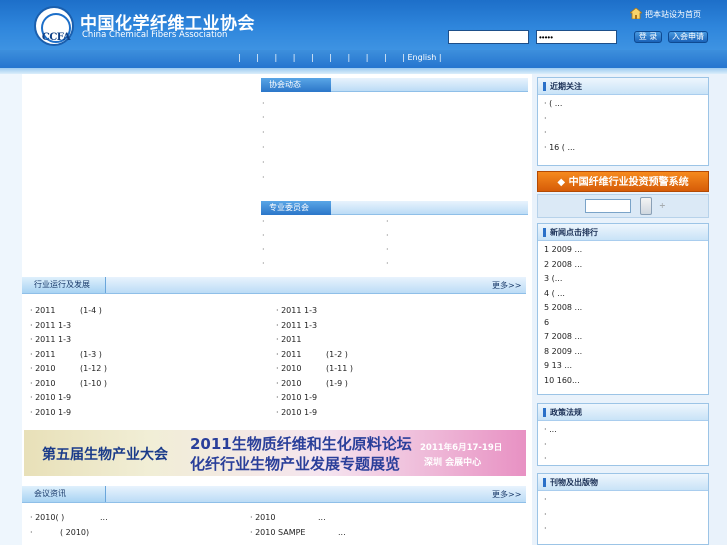 The image size is (727, 545). I want to click on tab-association-news: 协会动态, so click(296, 85).